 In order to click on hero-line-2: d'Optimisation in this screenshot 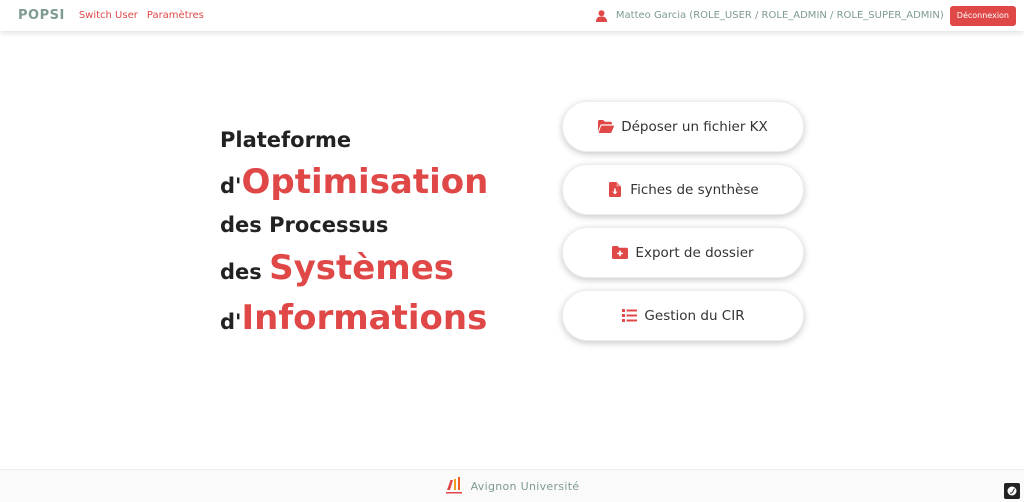, I will do `click(354, 182)`.